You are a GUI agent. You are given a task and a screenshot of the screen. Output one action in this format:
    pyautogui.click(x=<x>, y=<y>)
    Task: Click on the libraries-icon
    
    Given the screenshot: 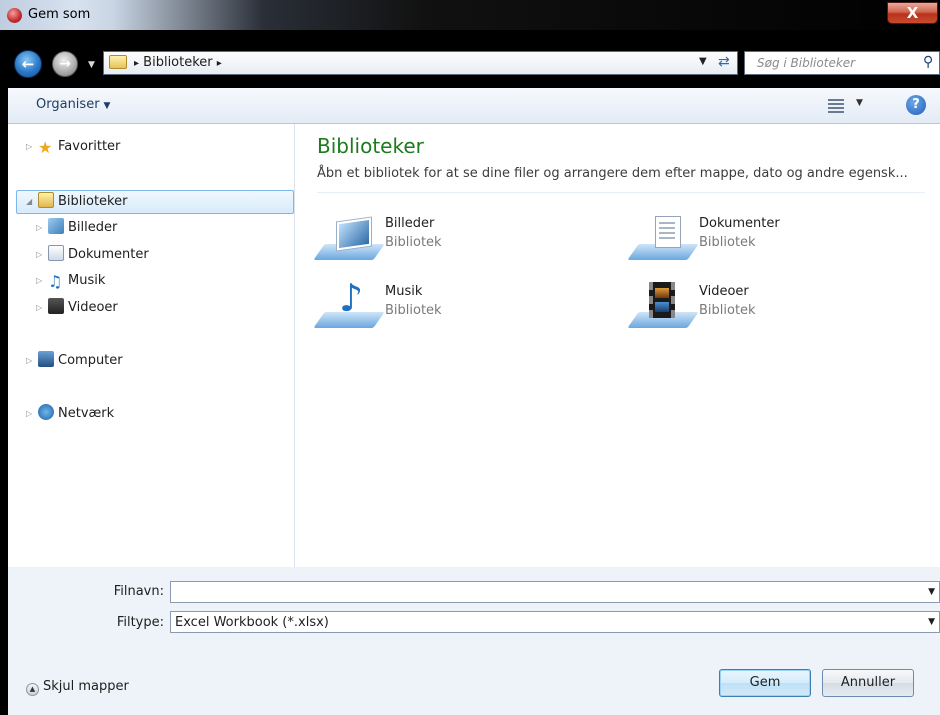 What is the action you would take?
    pyautogui.click(x=46, y=200)
    